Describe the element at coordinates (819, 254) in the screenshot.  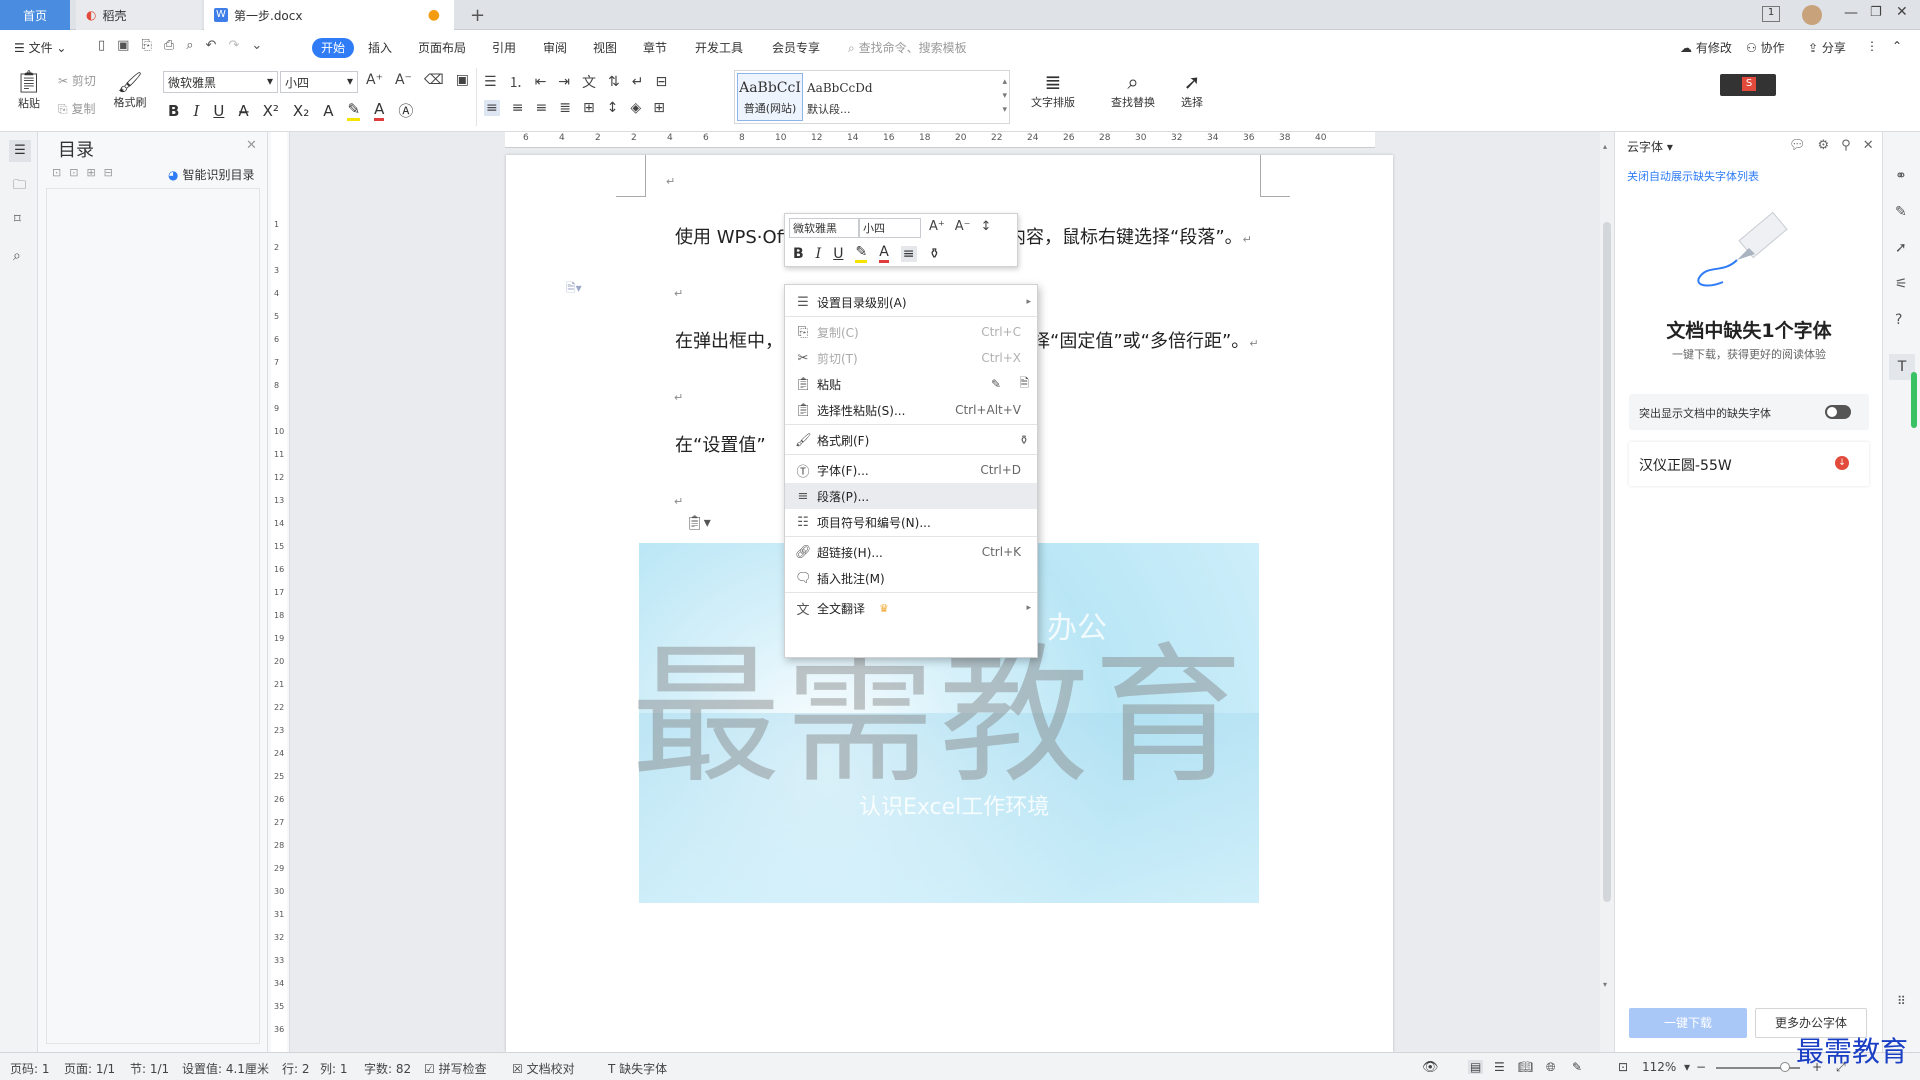
I see `italic-icon: I` at that location.